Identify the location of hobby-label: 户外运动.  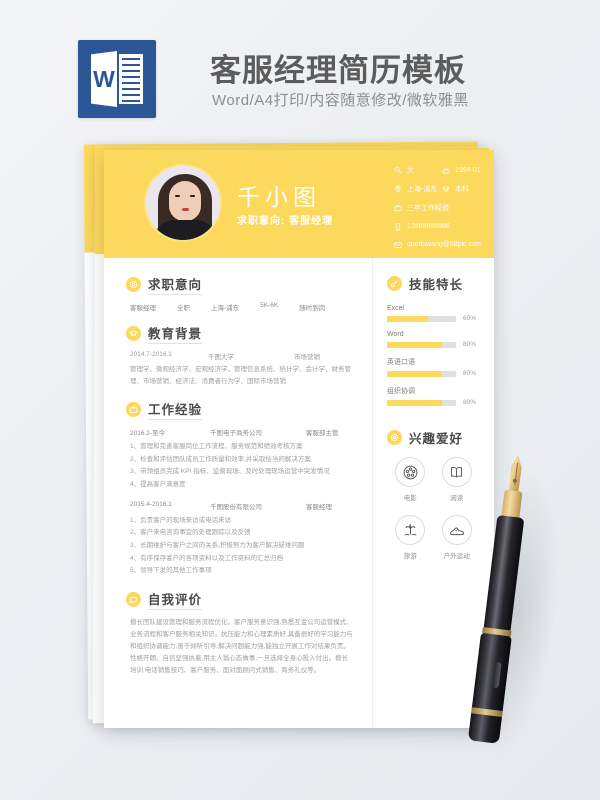
(456, 556).